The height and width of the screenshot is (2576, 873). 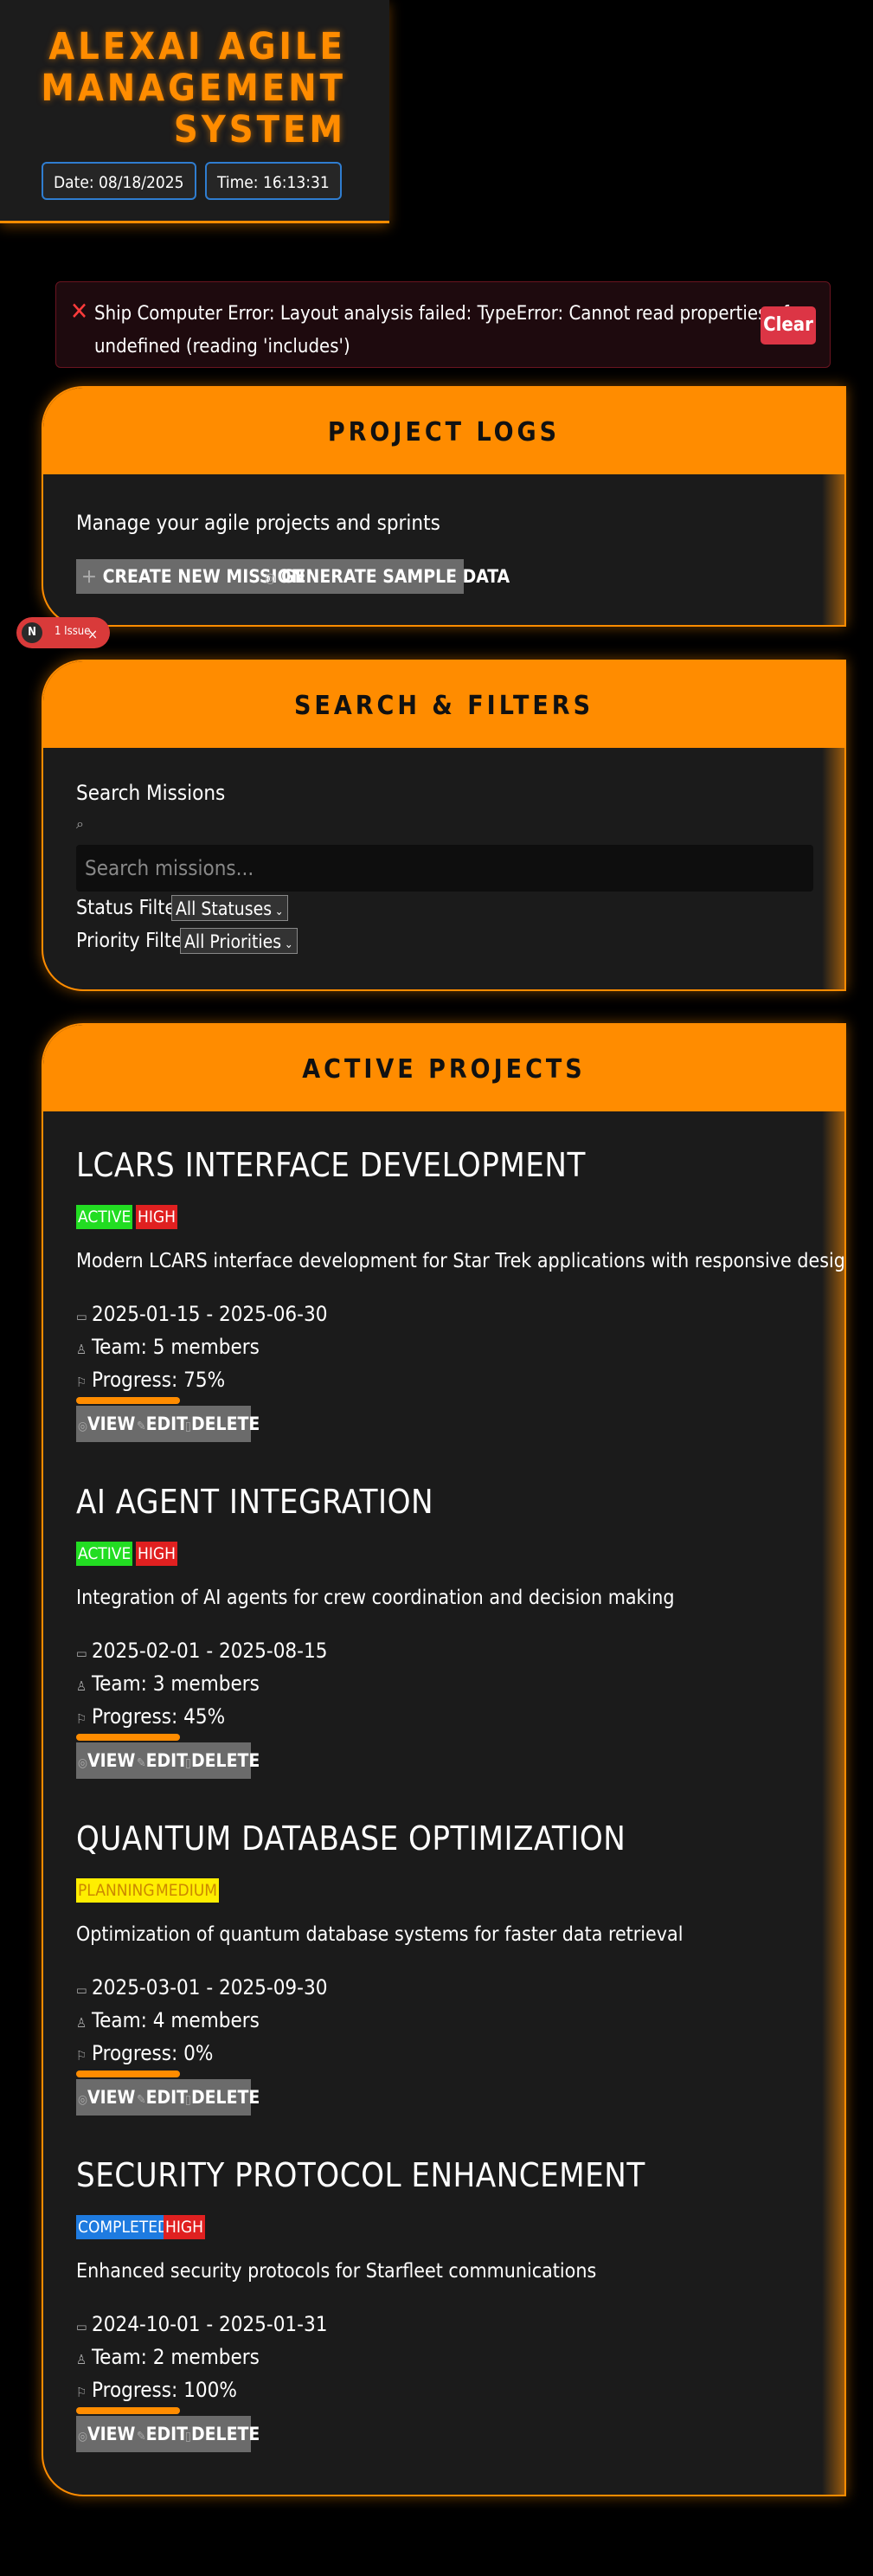 I want to click on project-title: SECURITY PROTOCOL ENHANCEMENT, so click(x=360, y=2175).